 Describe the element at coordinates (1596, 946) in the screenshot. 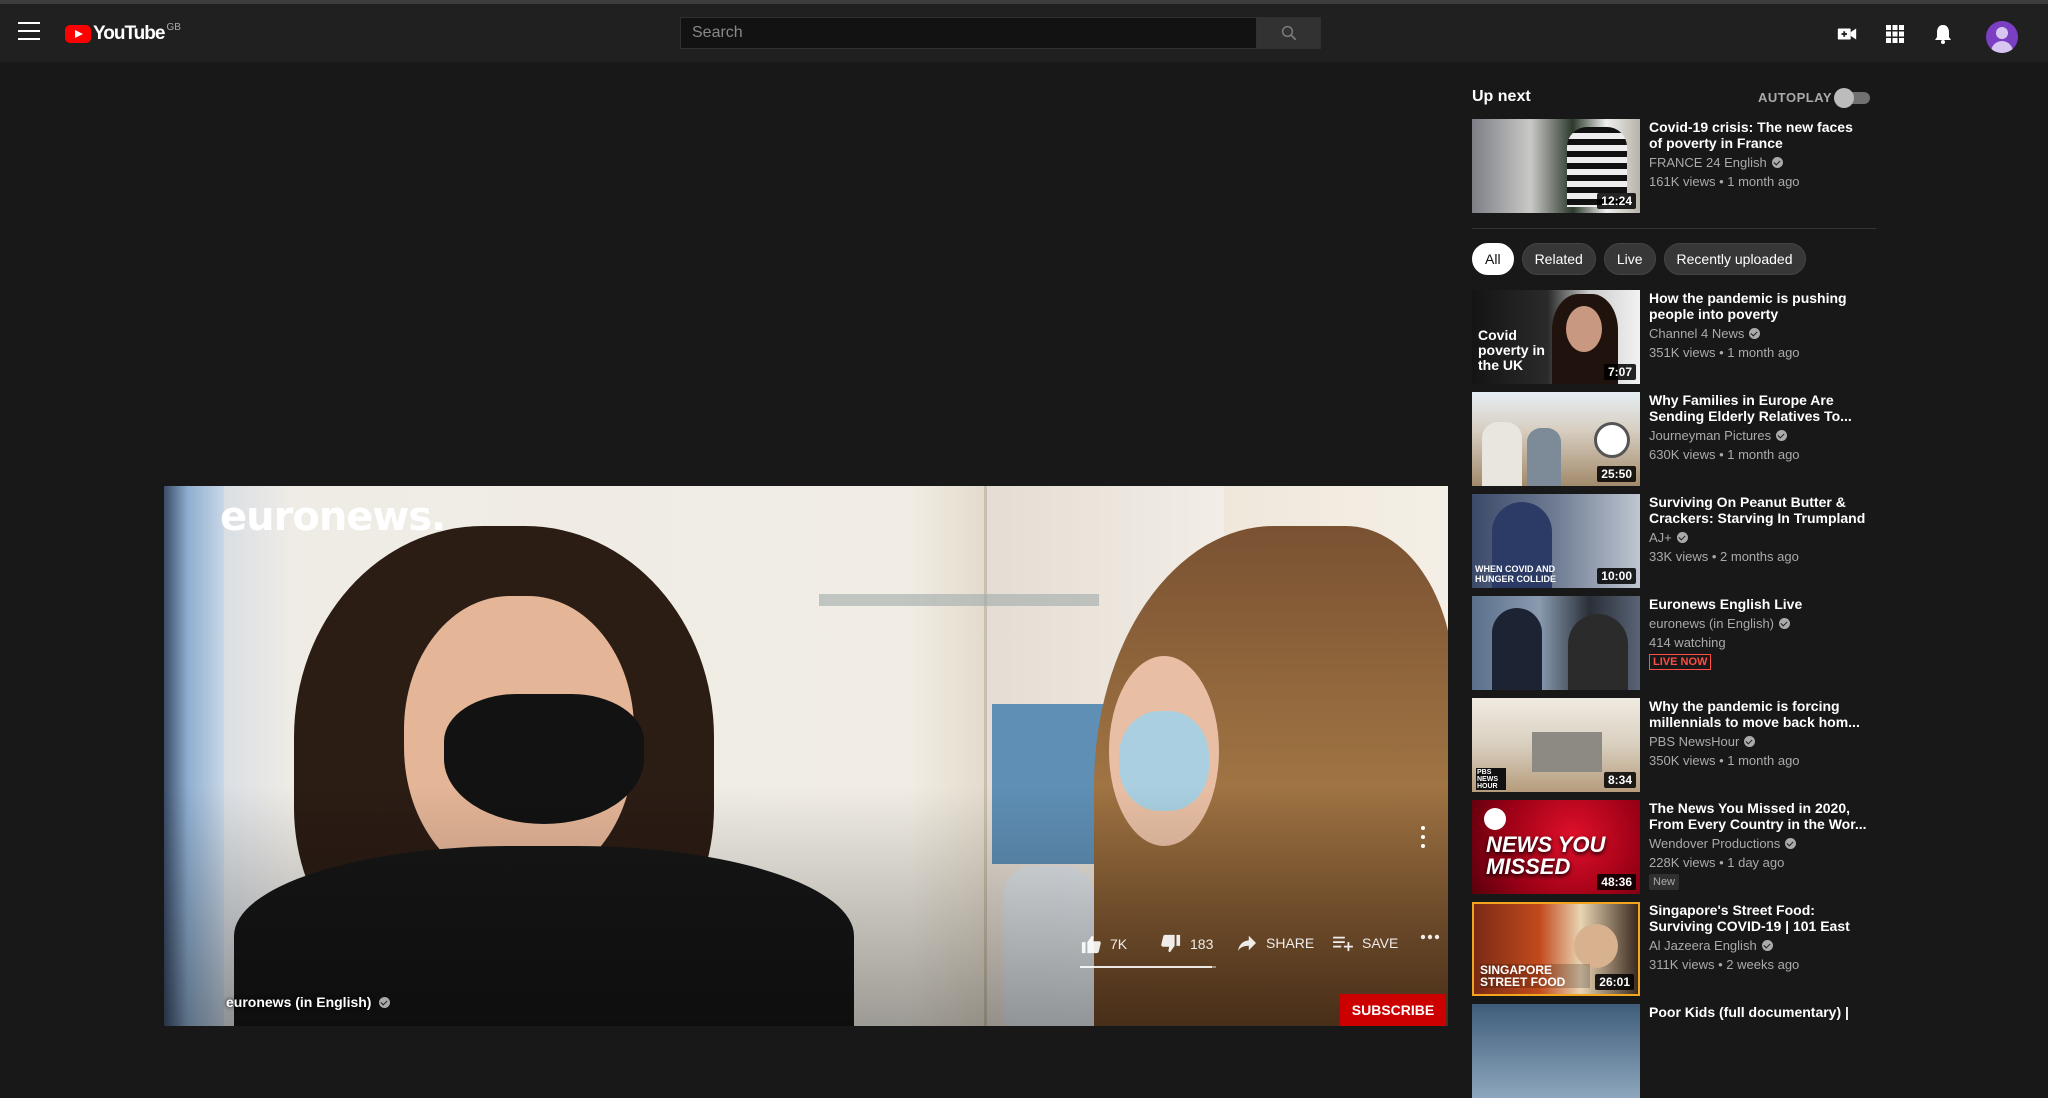

I see `thumbnail-face` at that location.